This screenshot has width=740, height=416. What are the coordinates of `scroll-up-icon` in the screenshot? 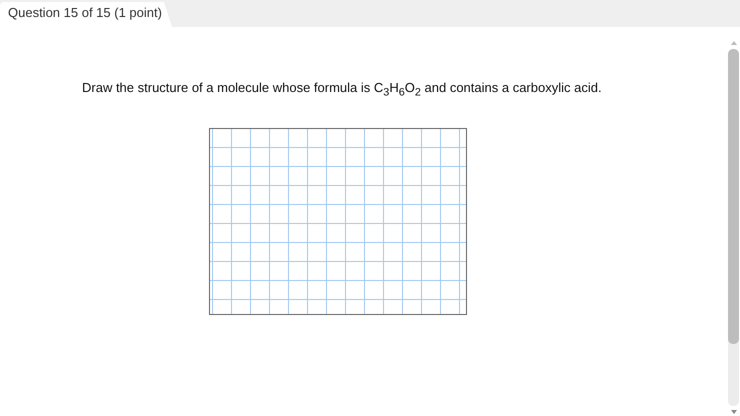 It's located at (733, 43).